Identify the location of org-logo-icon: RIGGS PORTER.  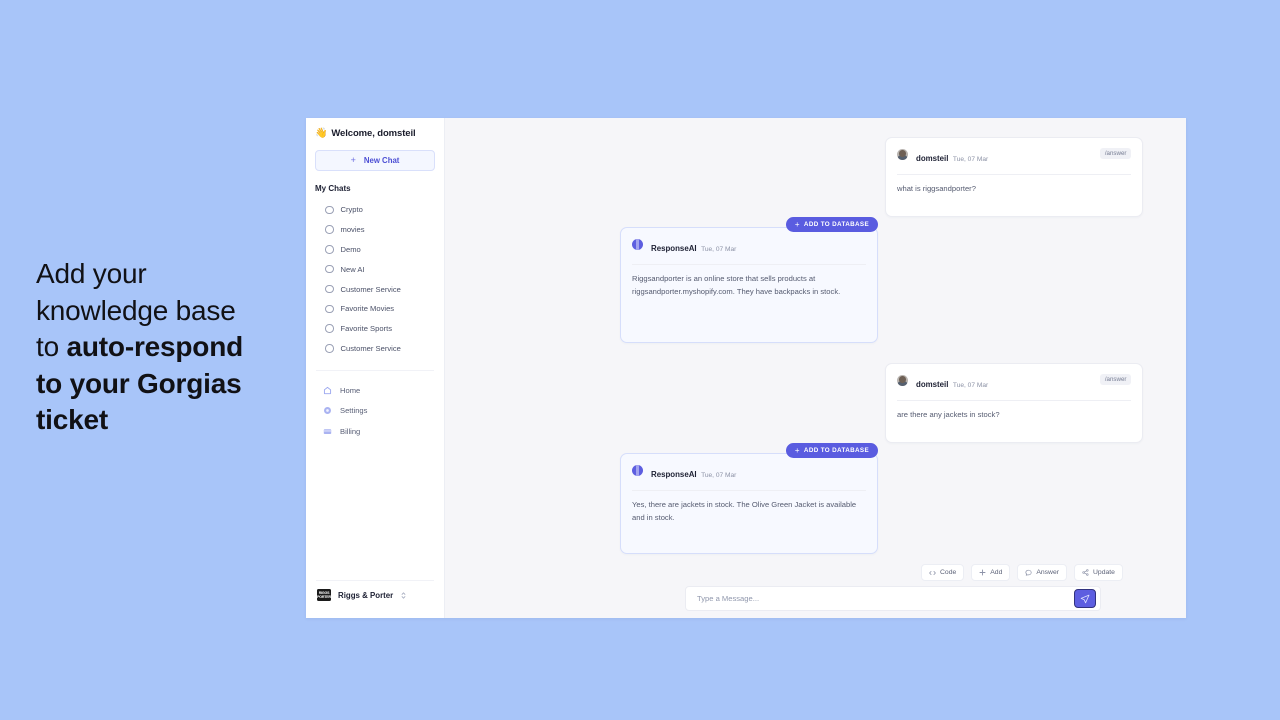
(324, 595).